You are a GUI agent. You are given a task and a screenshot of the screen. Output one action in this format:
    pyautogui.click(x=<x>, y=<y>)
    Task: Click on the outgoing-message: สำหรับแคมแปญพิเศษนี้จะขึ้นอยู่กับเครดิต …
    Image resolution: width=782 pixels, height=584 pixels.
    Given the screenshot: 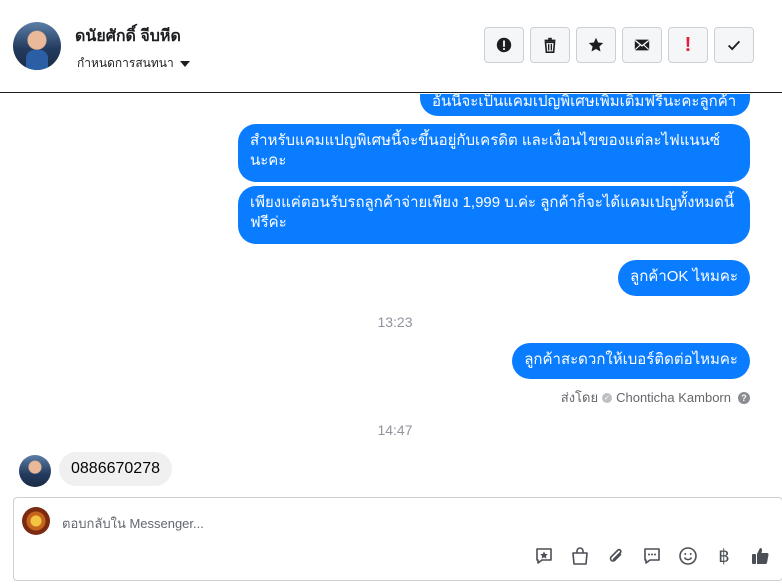 What is the action you would take?
    pyautogui.click(x=494, y=153)
    